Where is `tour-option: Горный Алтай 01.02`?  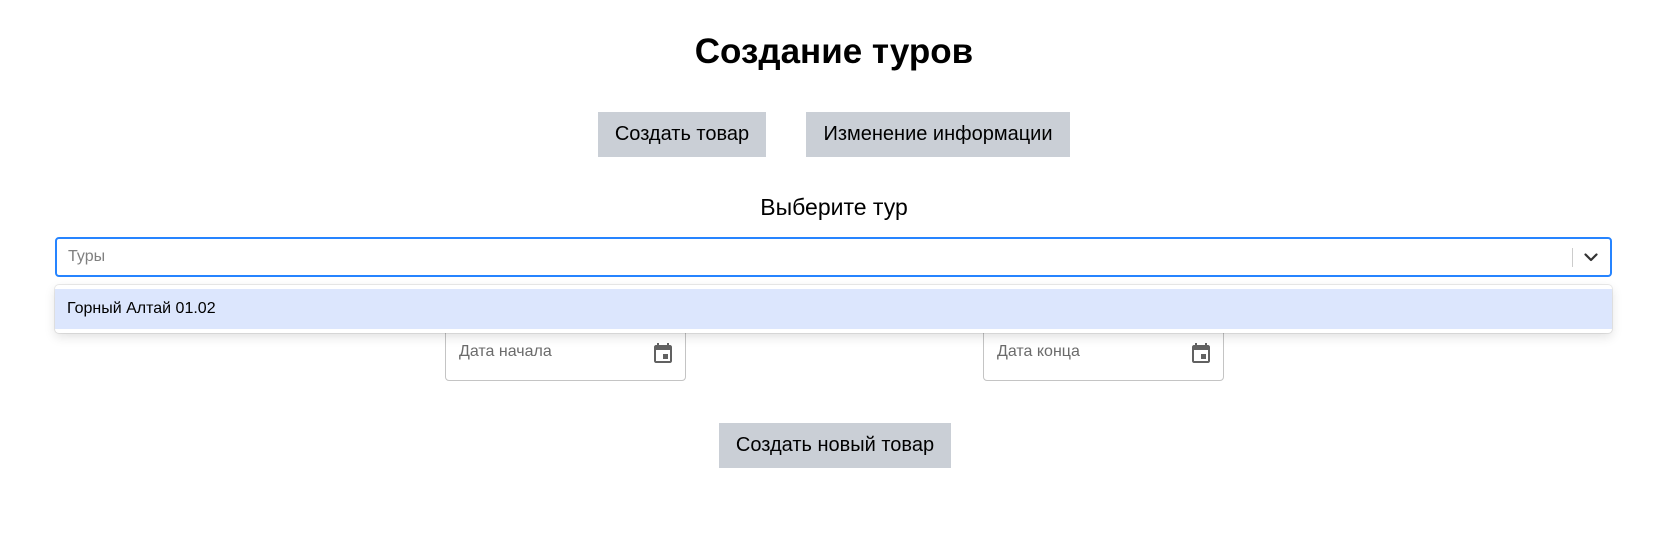
tour-option: Горный Алтай 01.02 is located at coordinates (833, 309).